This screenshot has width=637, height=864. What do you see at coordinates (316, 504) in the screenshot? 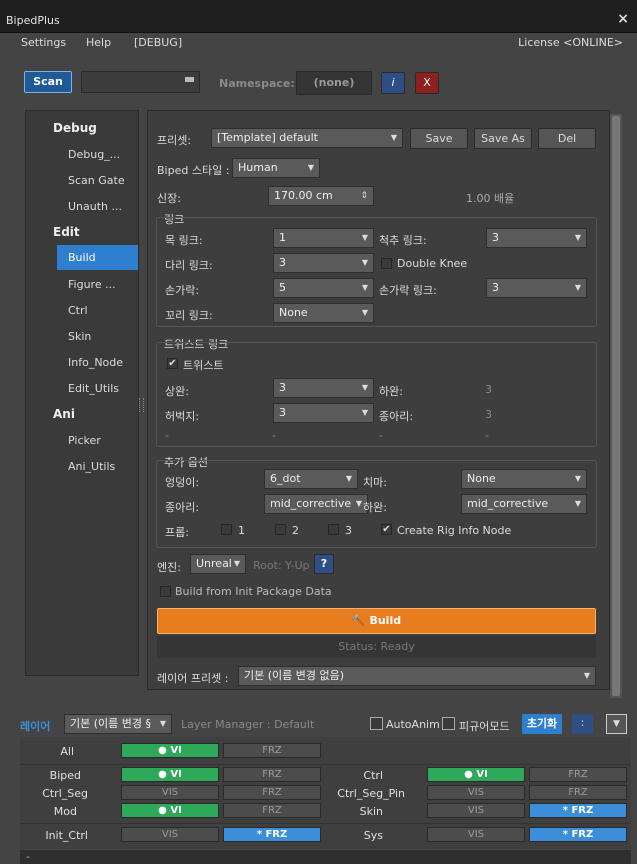
I see `extra-calf-select: mid_corrective ▼` at bounding box center [316, 504].